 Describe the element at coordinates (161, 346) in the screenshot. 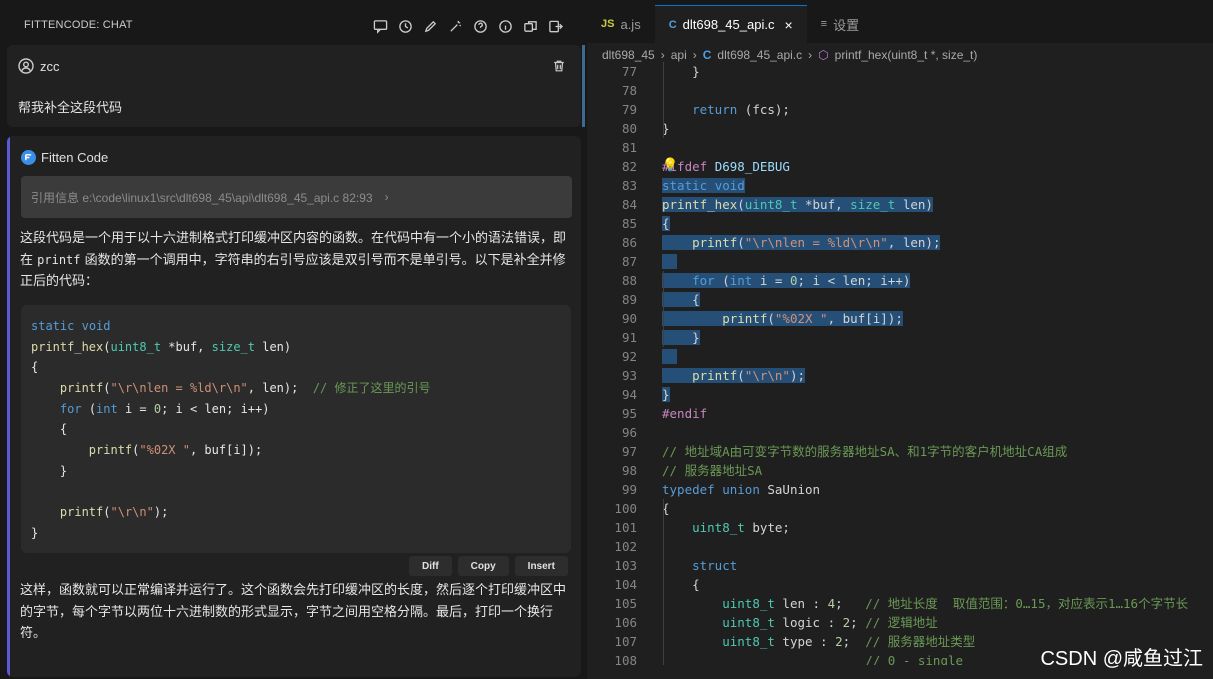

I see `code-line: printf_hex(uint8_t *buf, size_t len)` at that location.